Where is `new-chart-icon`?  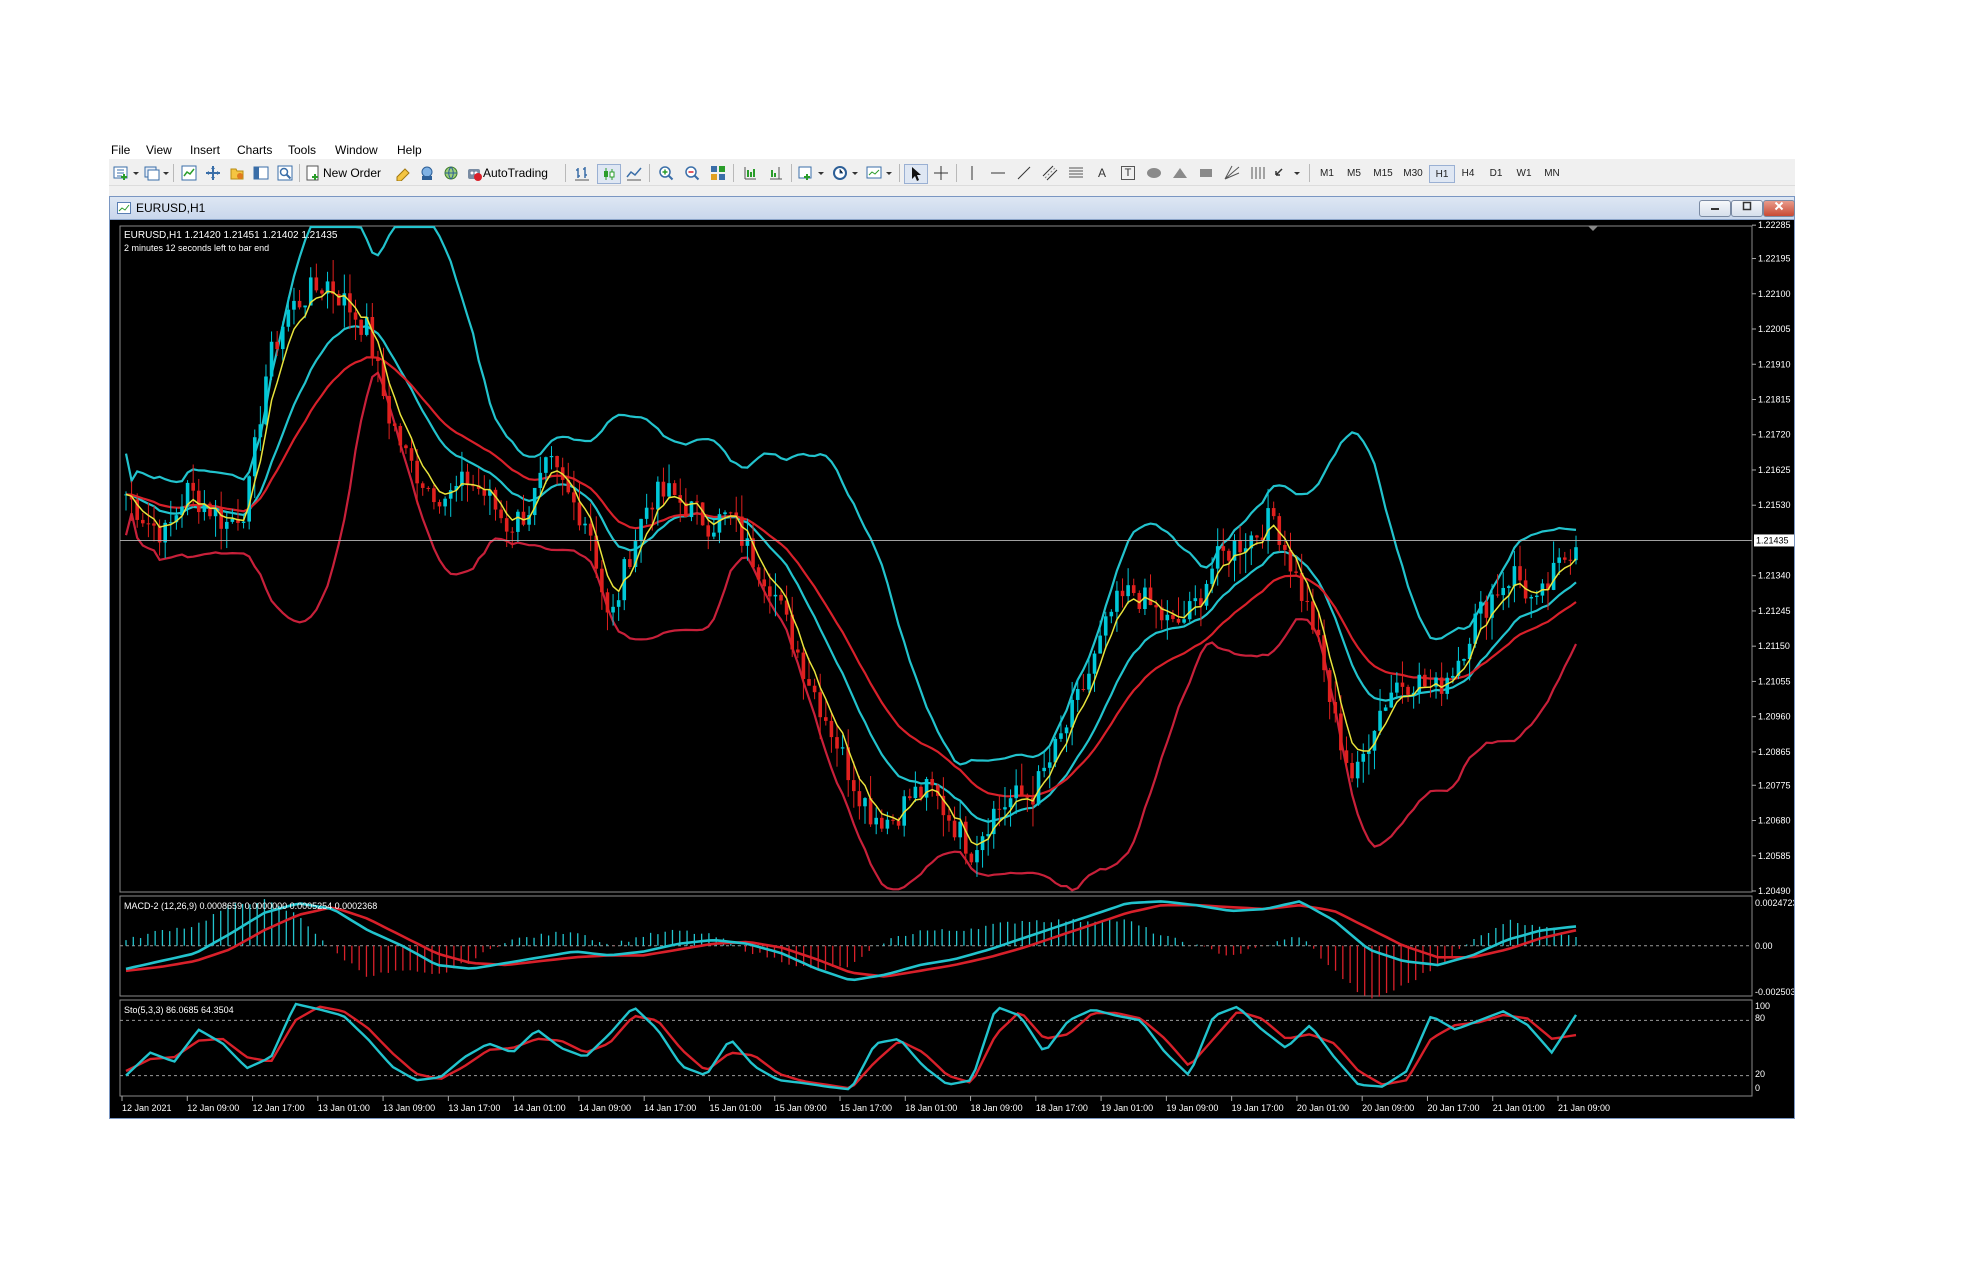
new-chart-icon is located at coordinates (126, 173).